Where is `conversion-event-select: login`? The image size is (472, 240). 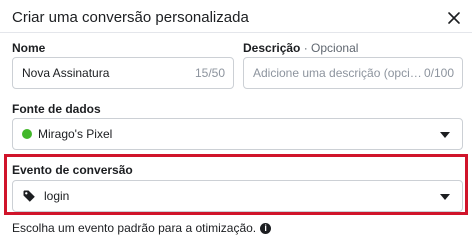
conversion-event-select: login is located at coordinates (237, 196).